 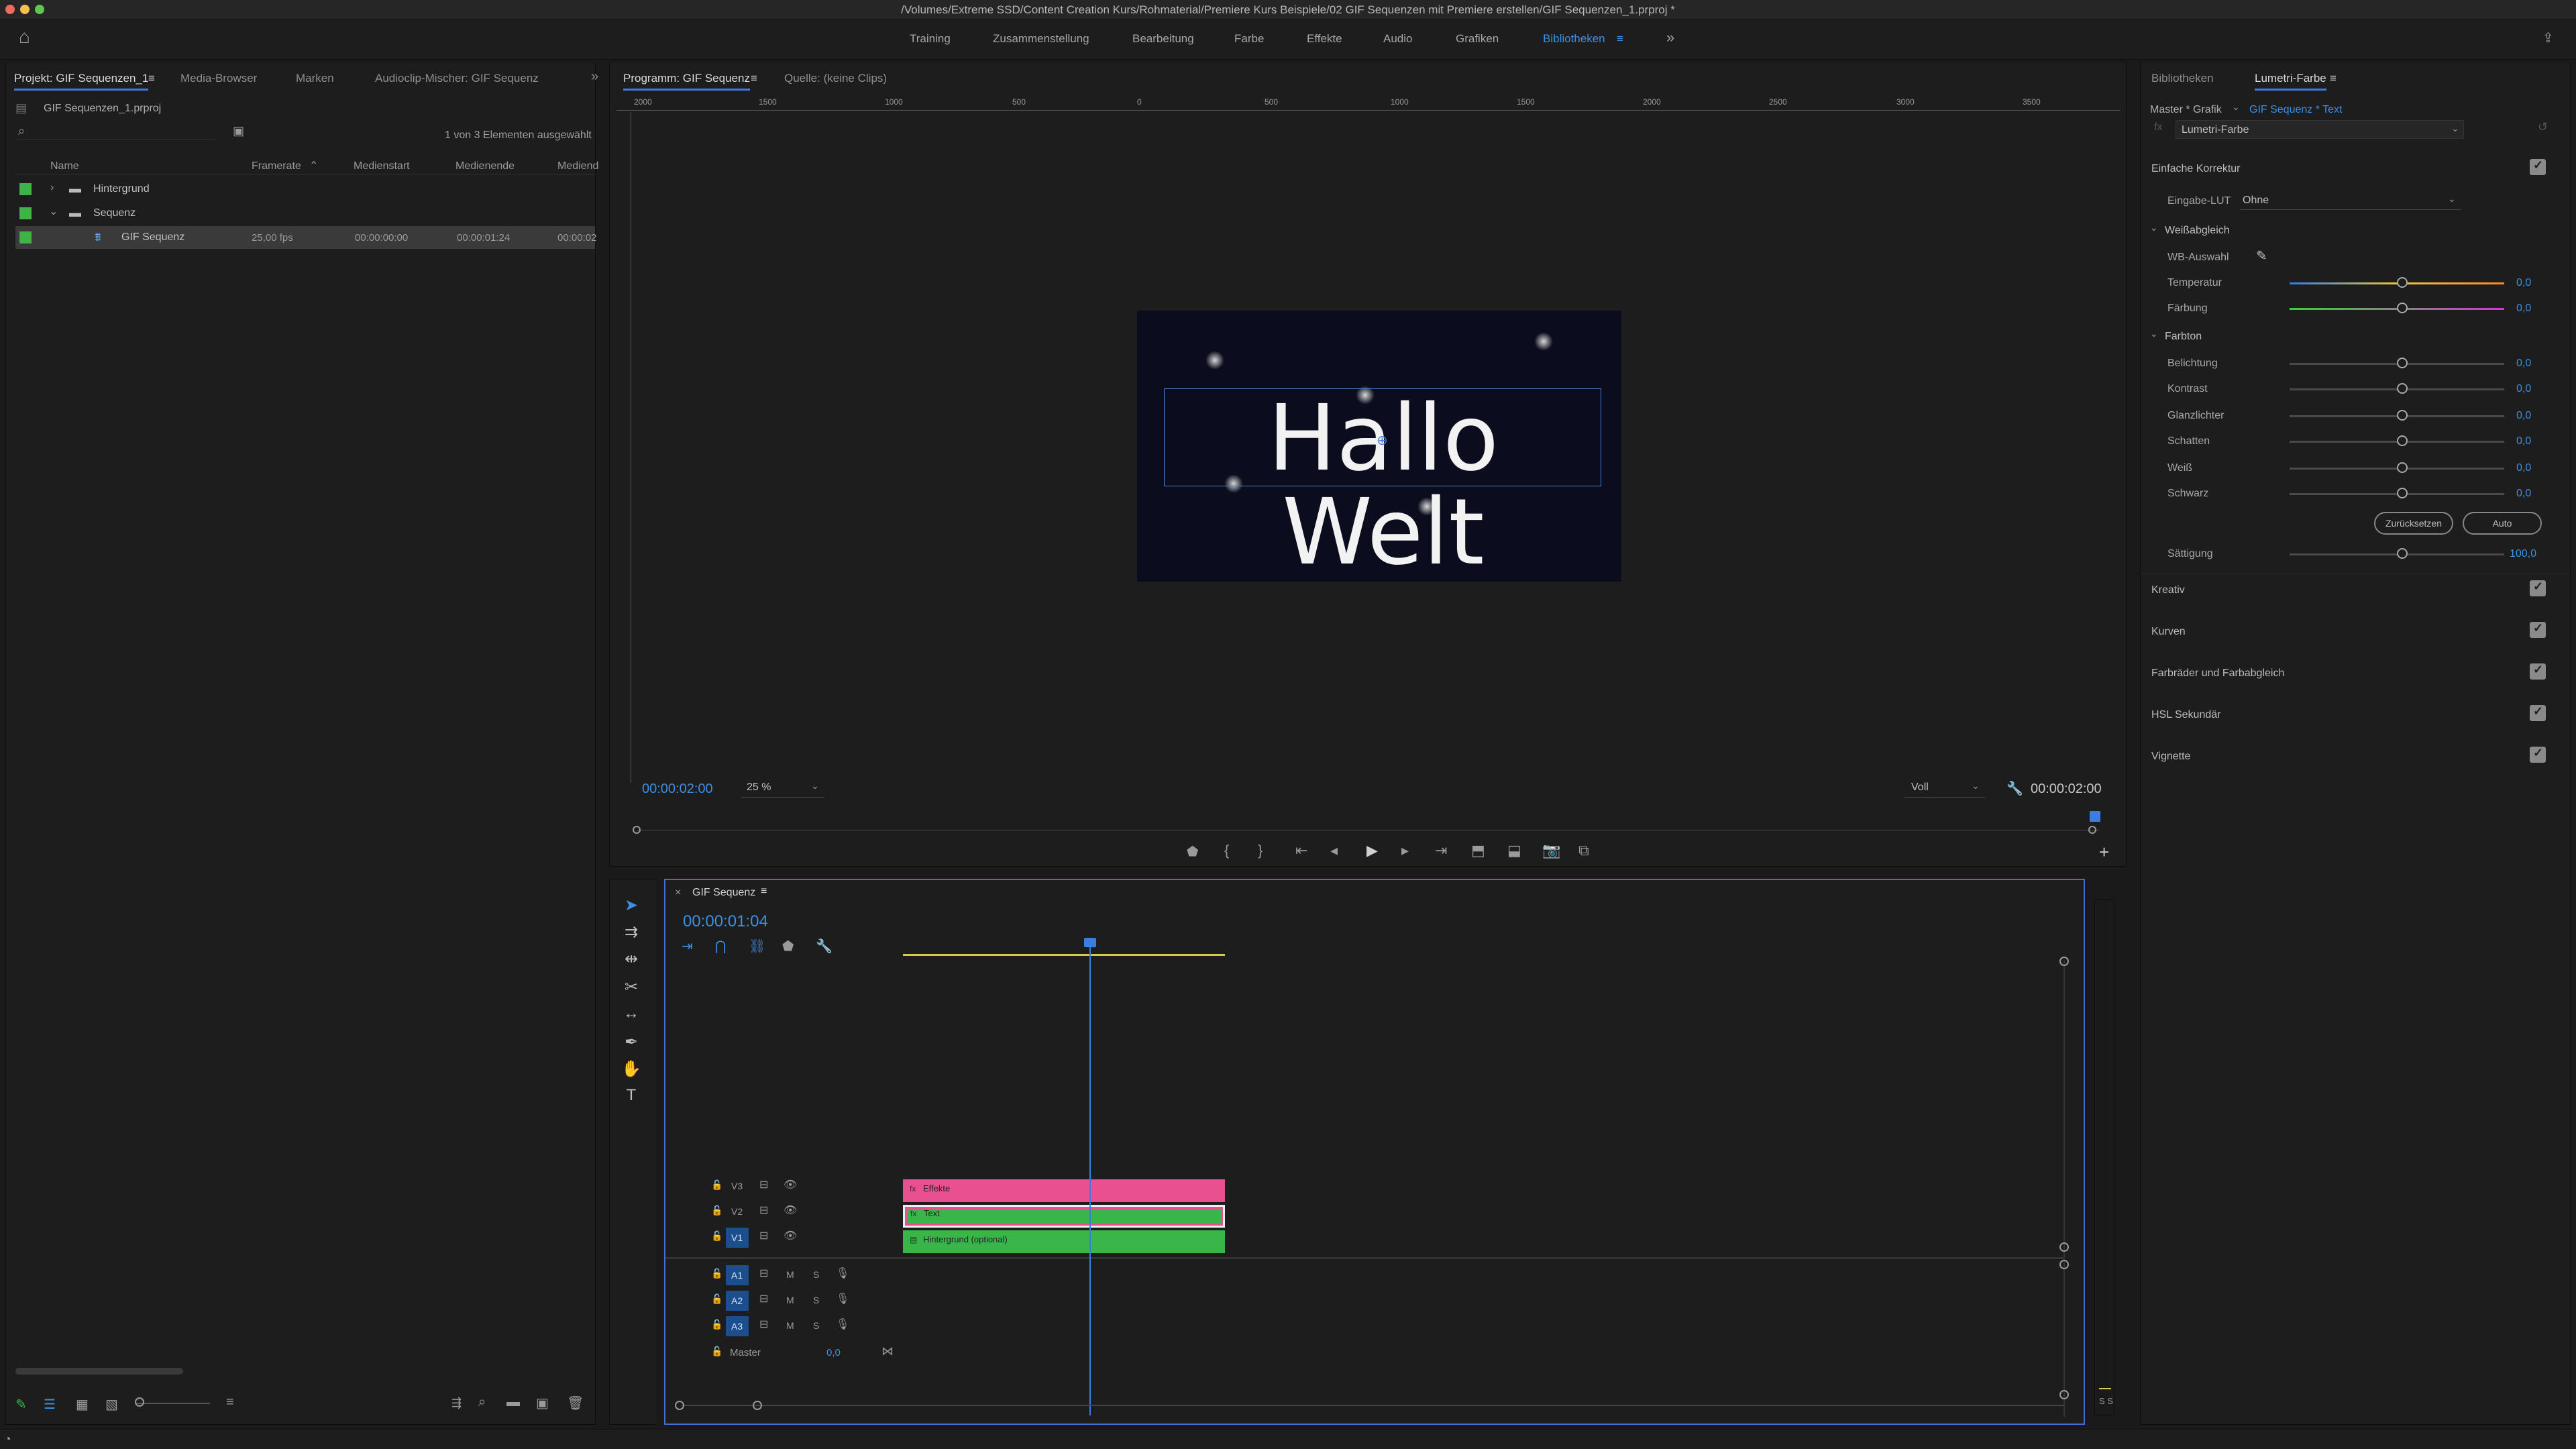 I want to click on timeline-menu-icon: ≡, so click(x=764, y=891).